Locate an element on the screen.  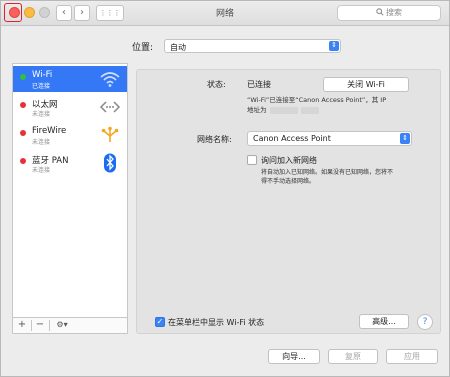
sidebar-toolbar: + − ⚙▾ is located at coordinates (70, 326).